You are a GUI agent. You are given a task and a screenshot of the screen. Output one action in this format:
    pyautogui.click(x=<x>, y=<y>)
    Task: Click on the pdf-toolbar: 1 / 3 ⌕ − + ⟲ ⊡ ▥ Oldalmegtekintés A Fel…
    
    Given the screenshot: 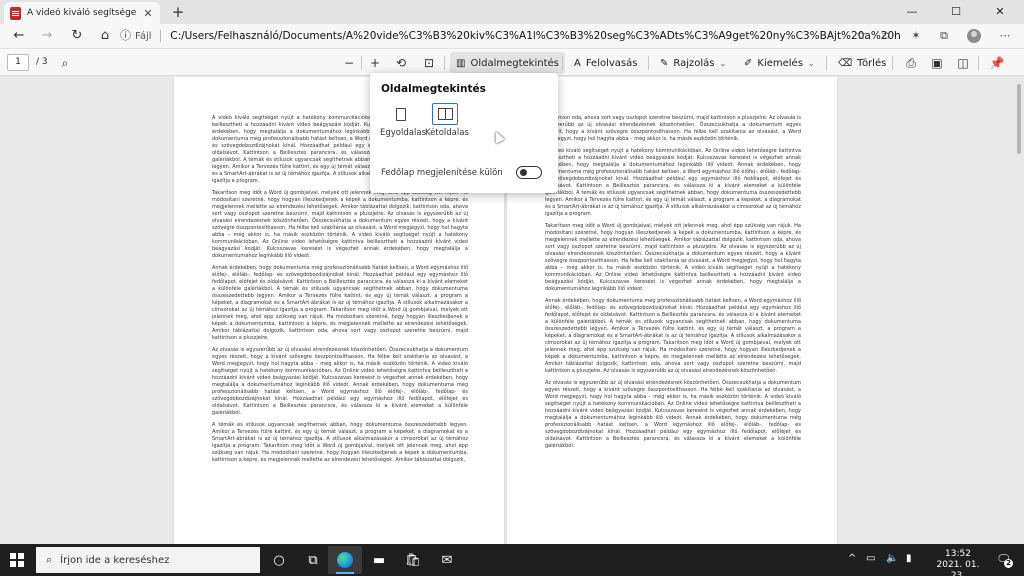 What is the action you would take?
    pyautogui.click(x=512, y=62)
    